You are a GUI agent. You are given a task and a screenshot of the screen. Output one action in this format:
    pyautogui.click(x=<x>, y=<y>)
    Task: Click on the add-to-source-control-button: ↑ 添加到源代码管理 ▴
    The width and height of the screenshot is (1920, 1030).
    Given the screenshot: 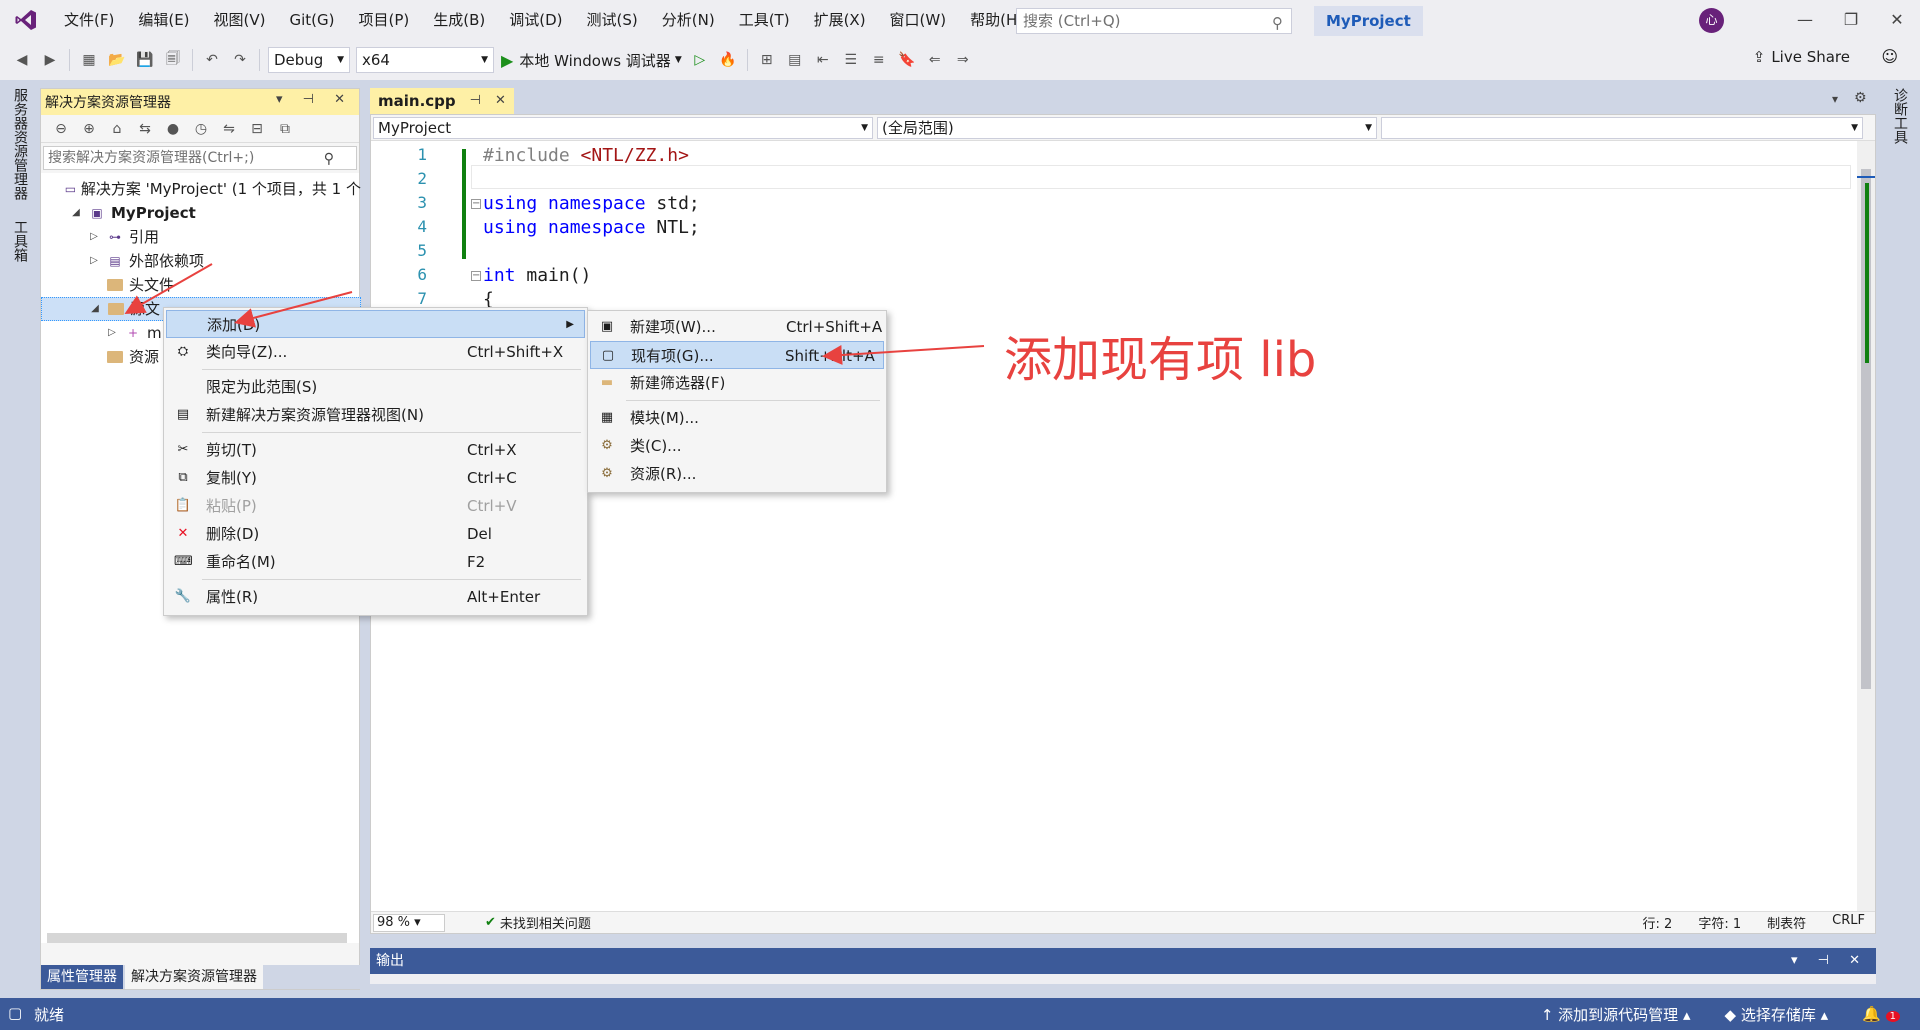 What is the action you would take?
    pyautogui.click(x=1616, y=1014)
    